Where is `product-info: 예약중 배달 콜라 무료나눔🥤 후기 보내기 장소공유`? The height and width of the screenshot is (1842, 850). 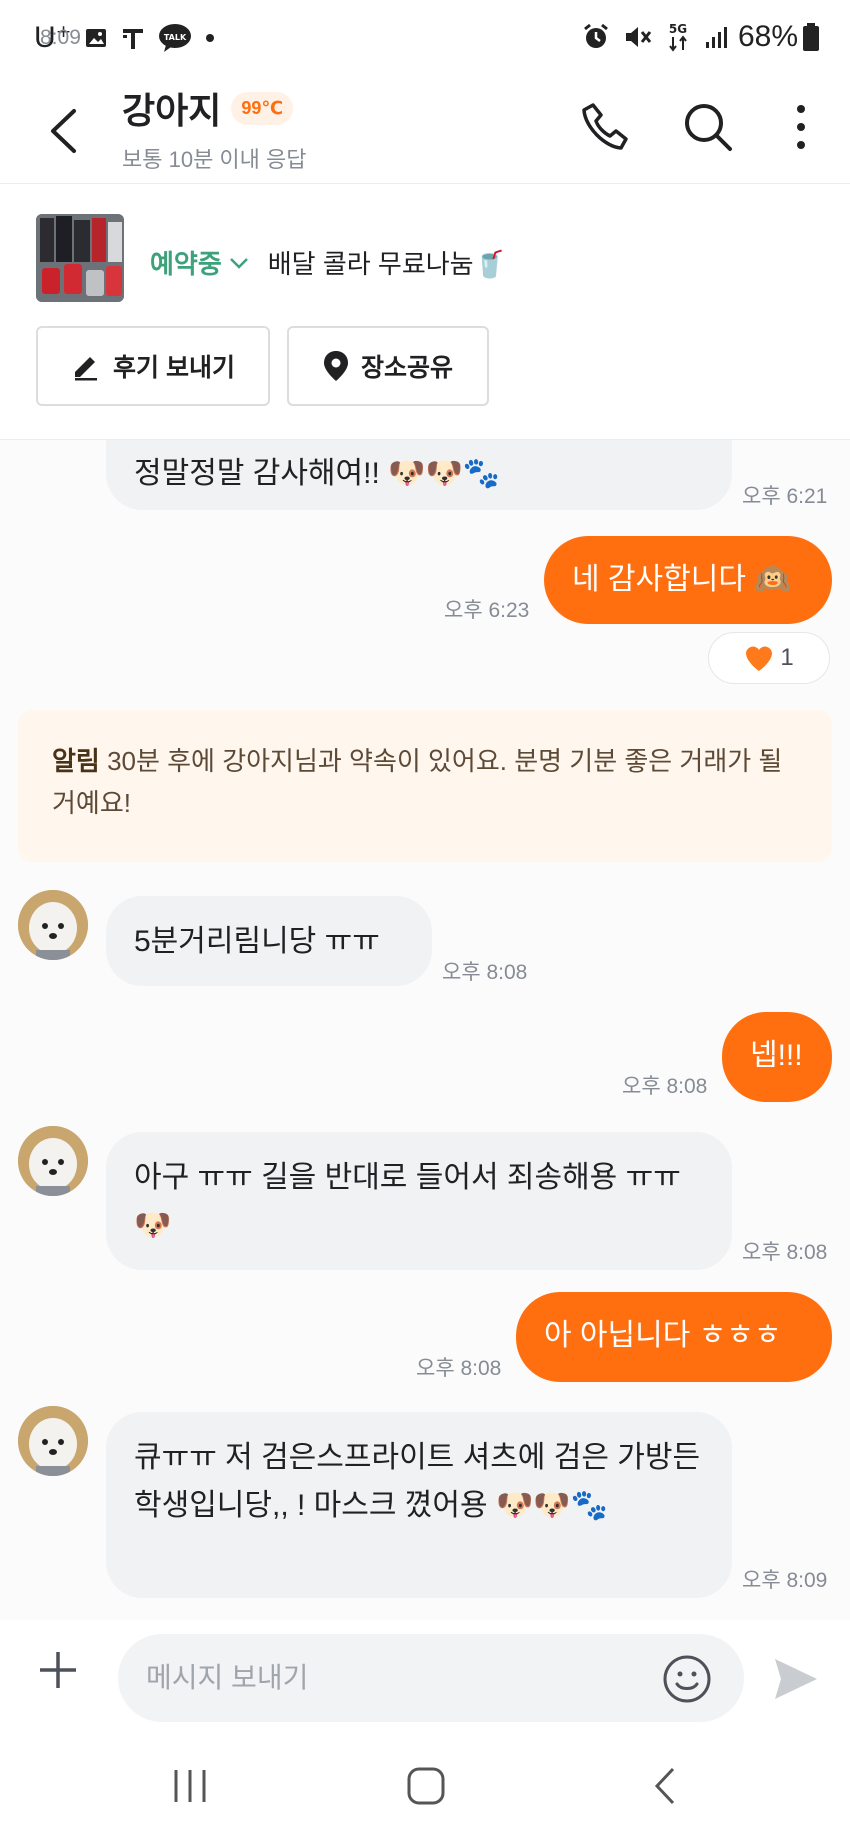 product-info: 예약중 배달 콜라 무료나눔🥤 후기 보내기 장소공유 is located at coordinates (425, 312).